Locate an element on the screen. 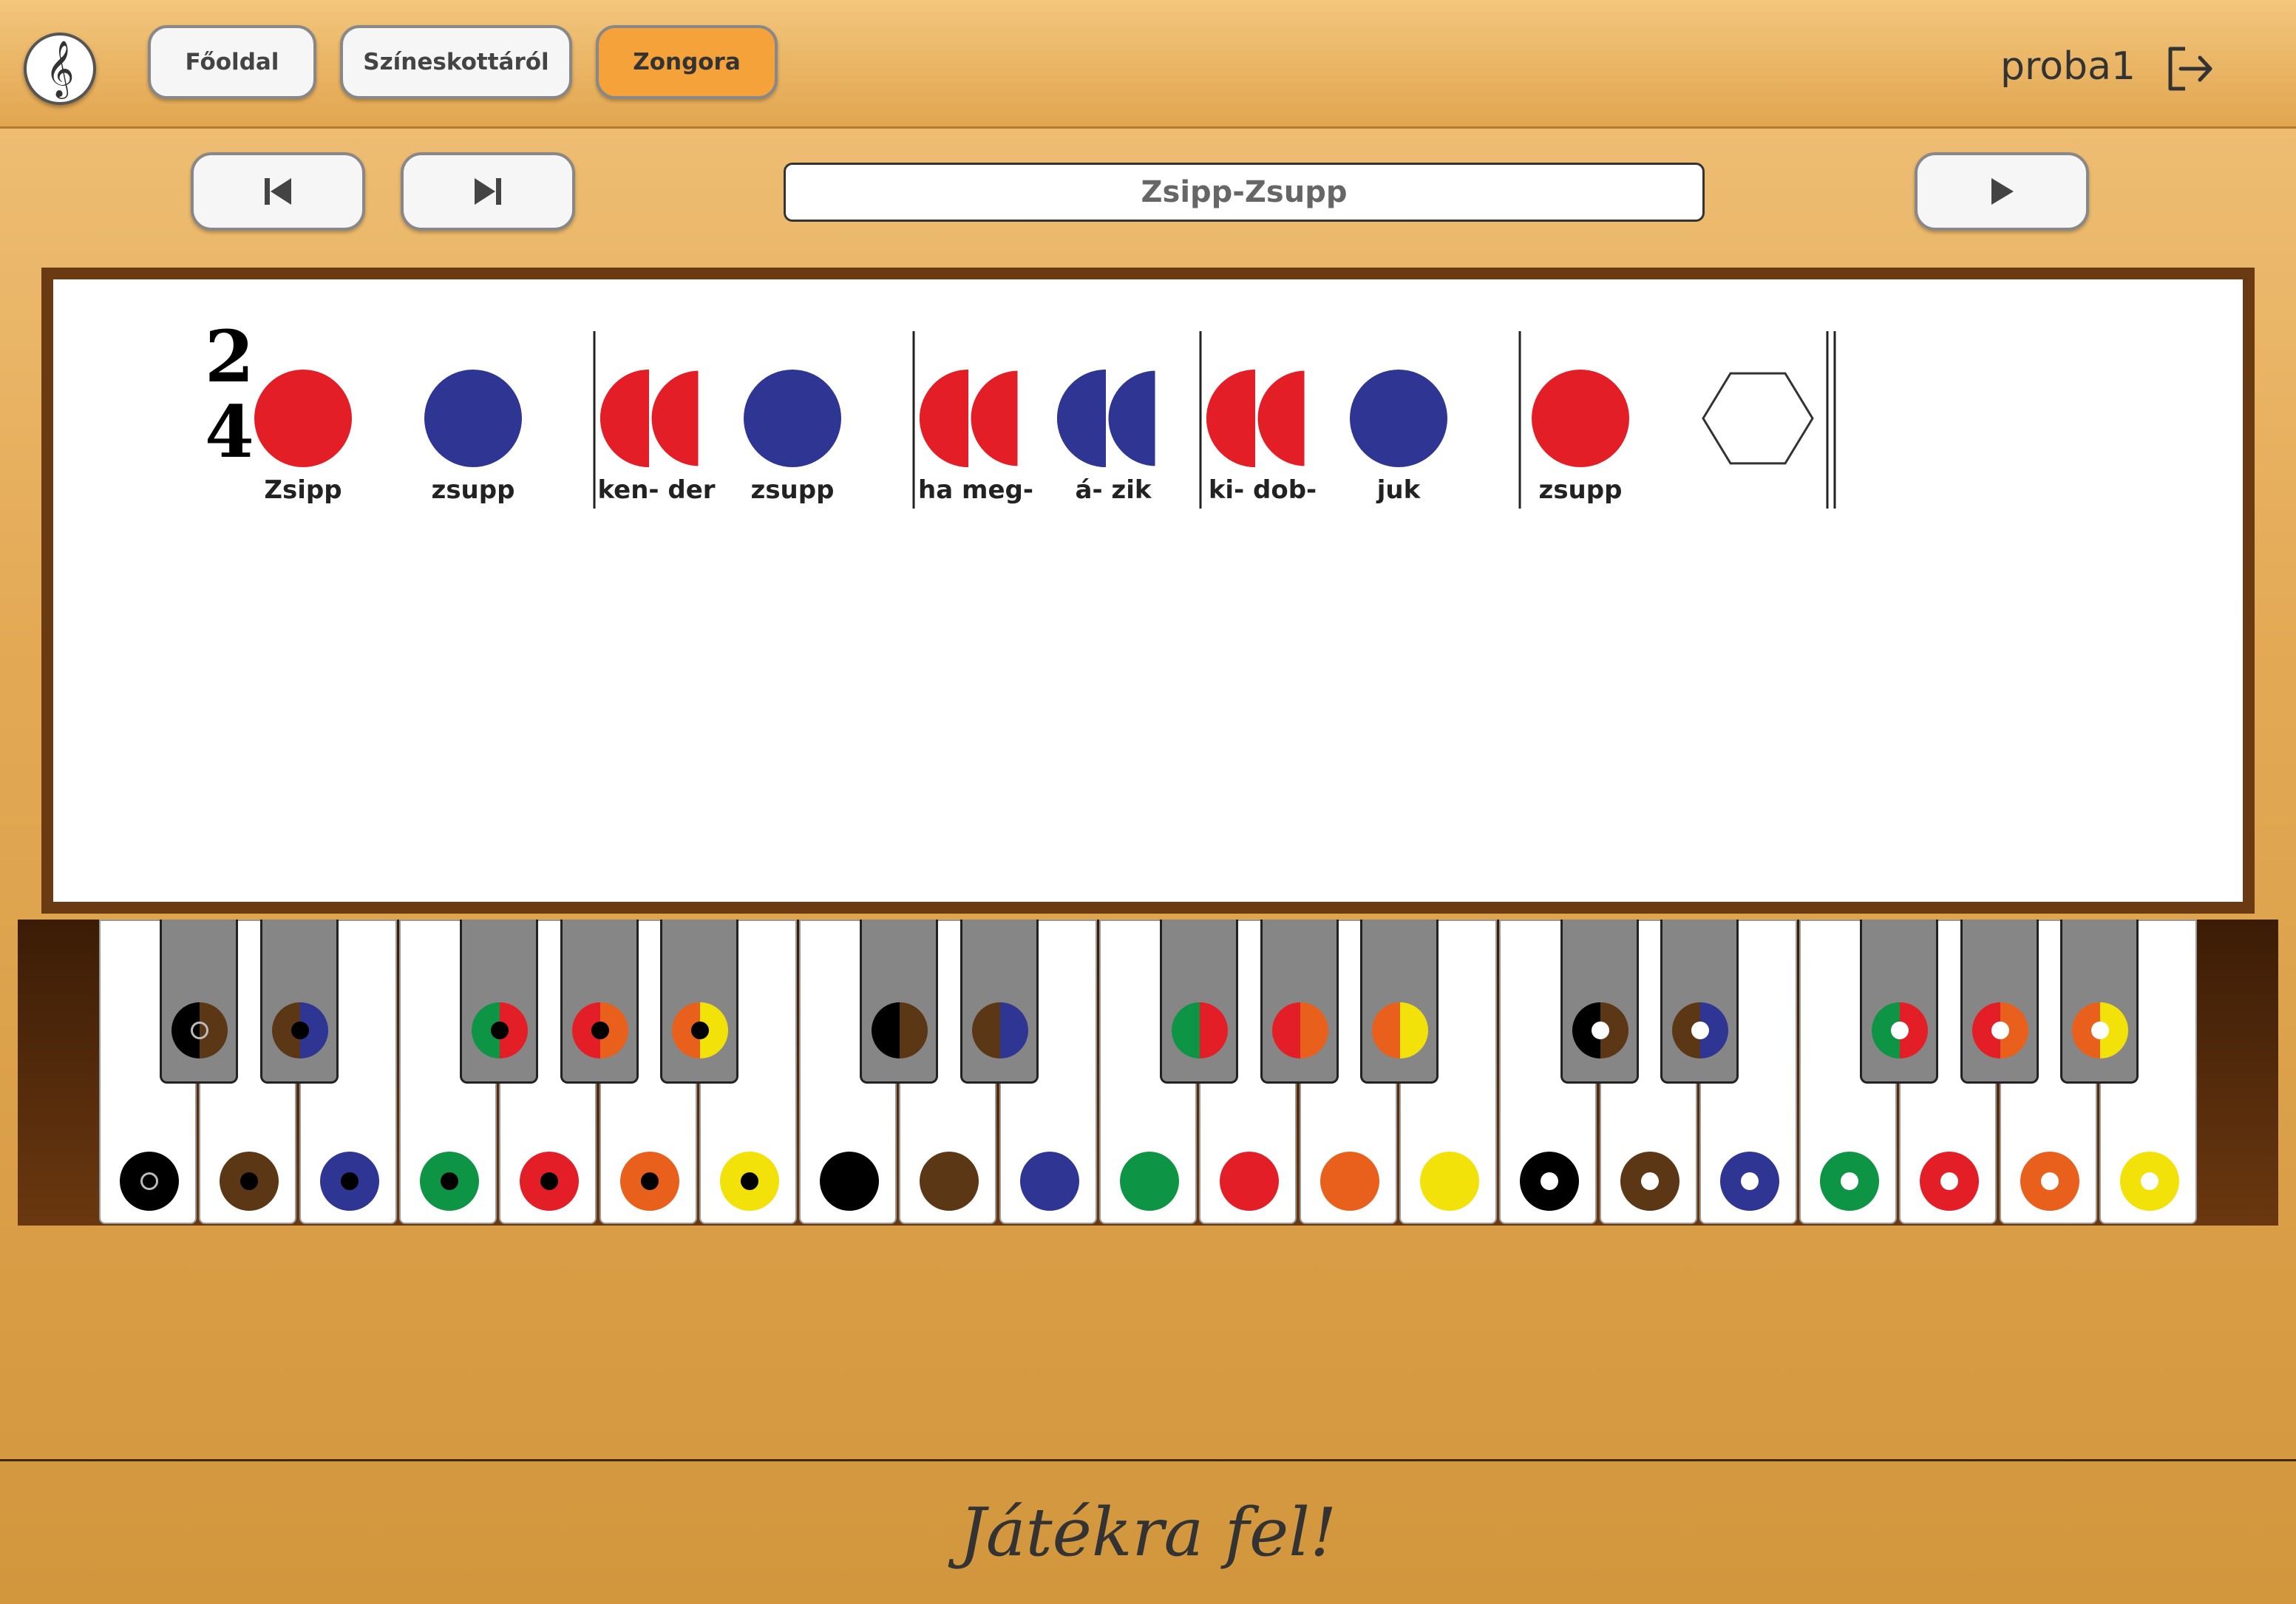  previous-song-button is located at coordinates (278, 191).